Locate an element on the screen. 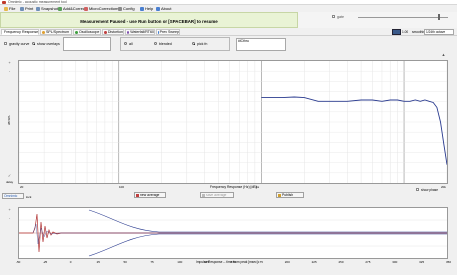  show-overlays-radio is located at coordinates (33, 43).